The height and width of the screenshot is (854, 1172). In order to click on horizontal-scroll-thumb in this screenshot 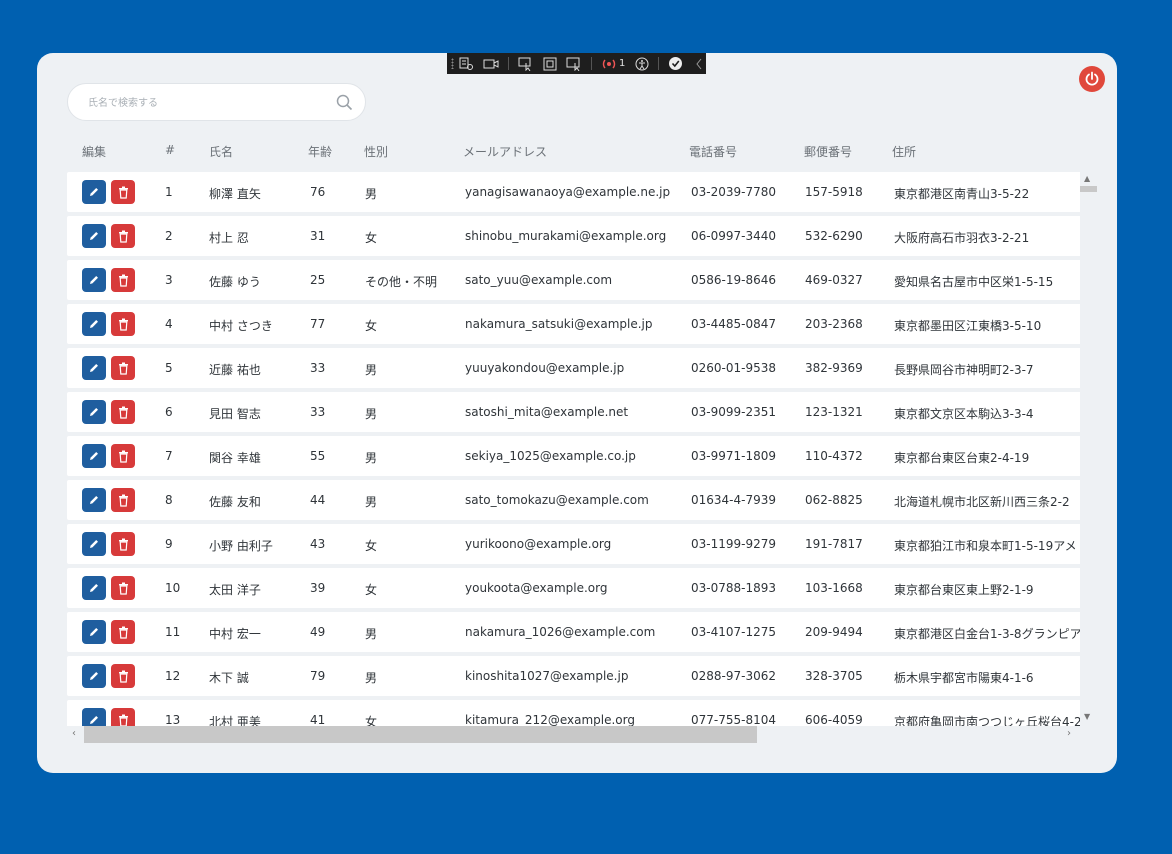, I will do `click(420, 734)`.